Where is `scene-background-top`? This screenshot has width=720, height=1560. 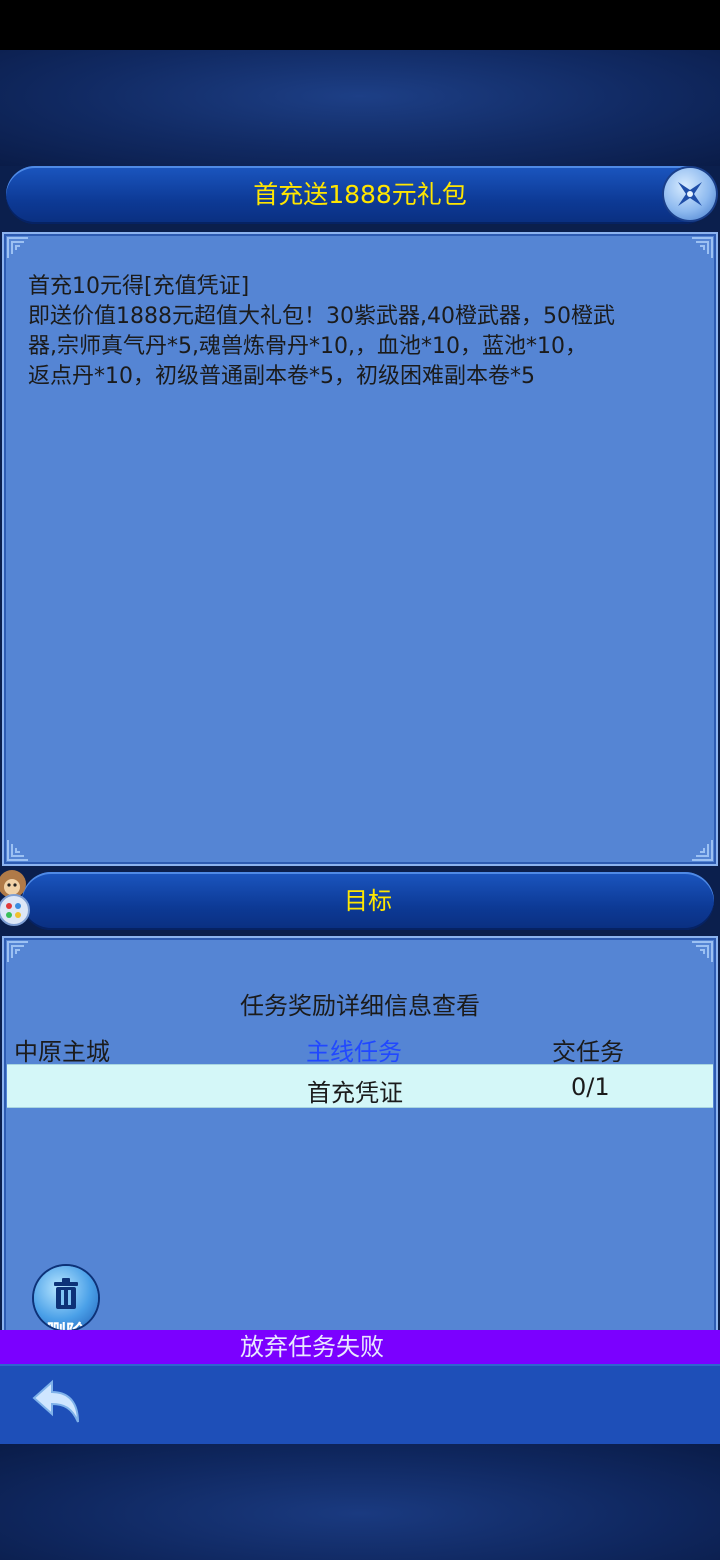 scene-background-top is located at coordinates (360, 108).